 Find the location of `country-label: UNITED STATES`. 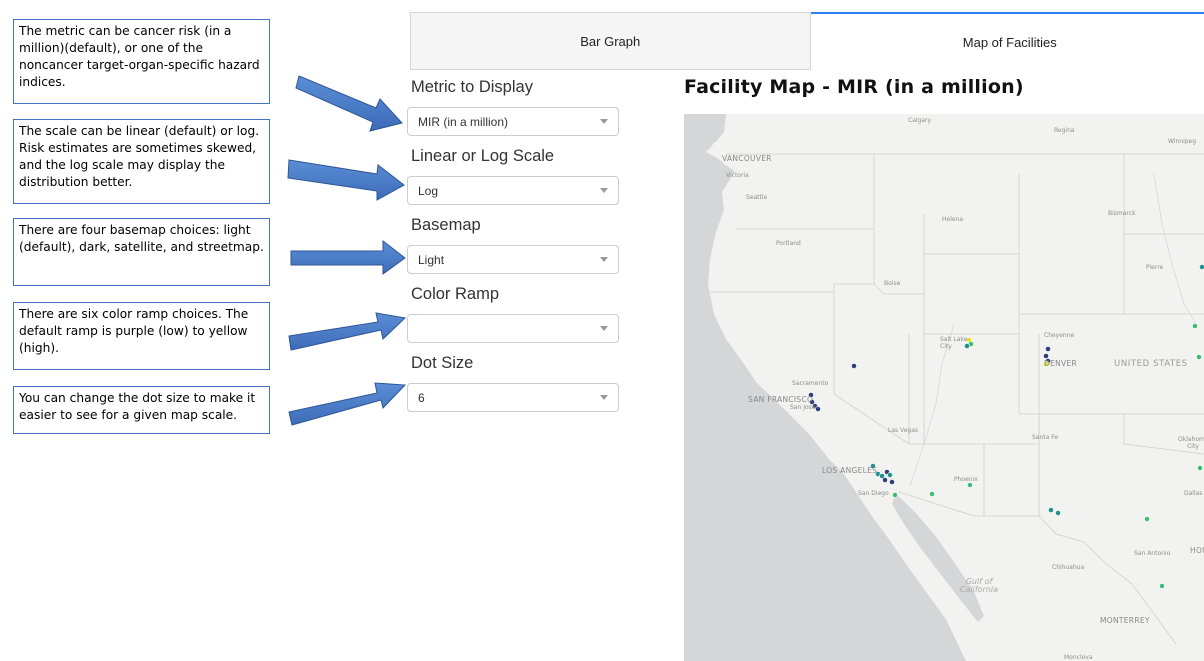

country-label: UNITED STATES is located at coordinates (1151, 364).